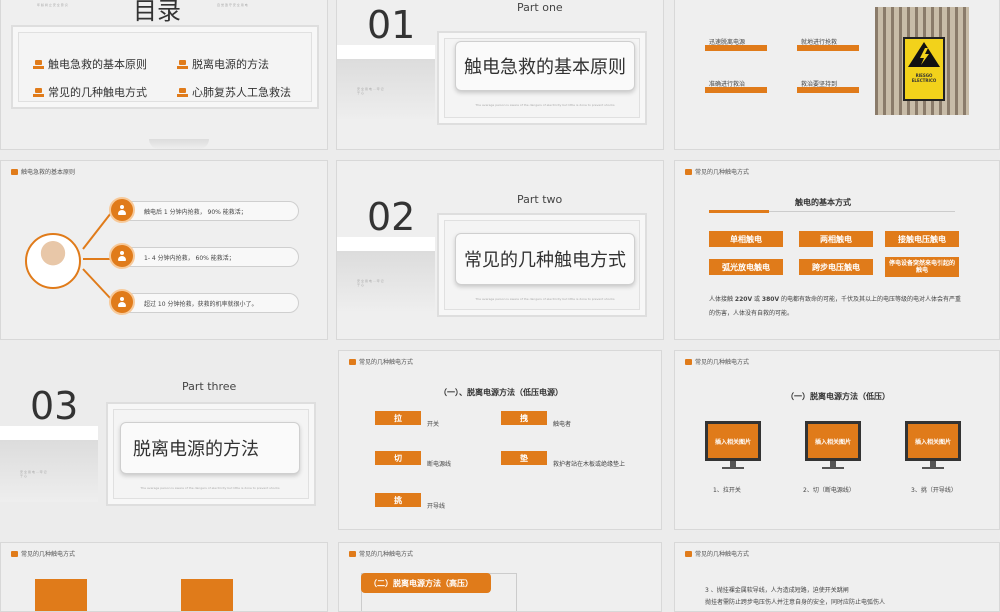 The width and height of the screenshot is (1000, 612). Describe the element at coordinates (179, 144) in the screenshot. I see `toc-shadow` at that location.